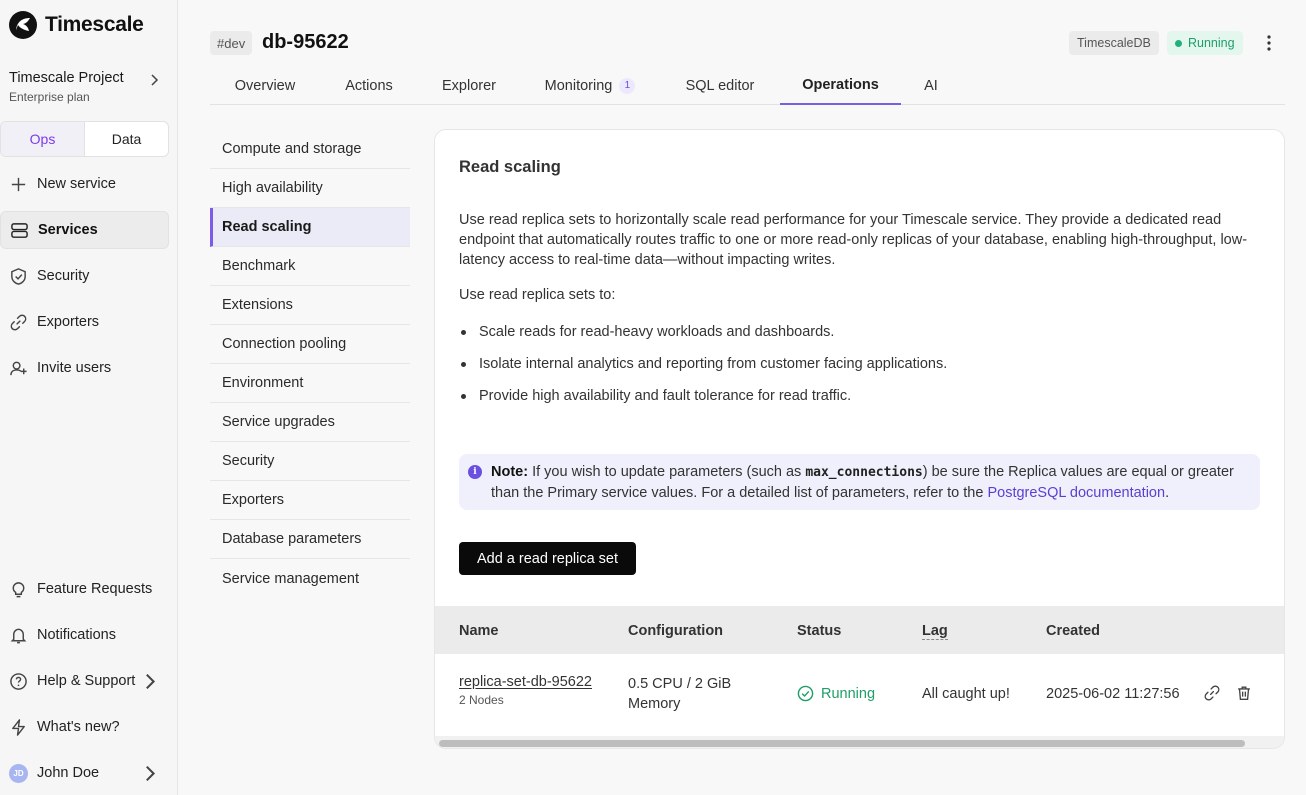 The image size is (1306, 795). I want to click on project-plan: Enterprise plan, so click(49, 97).